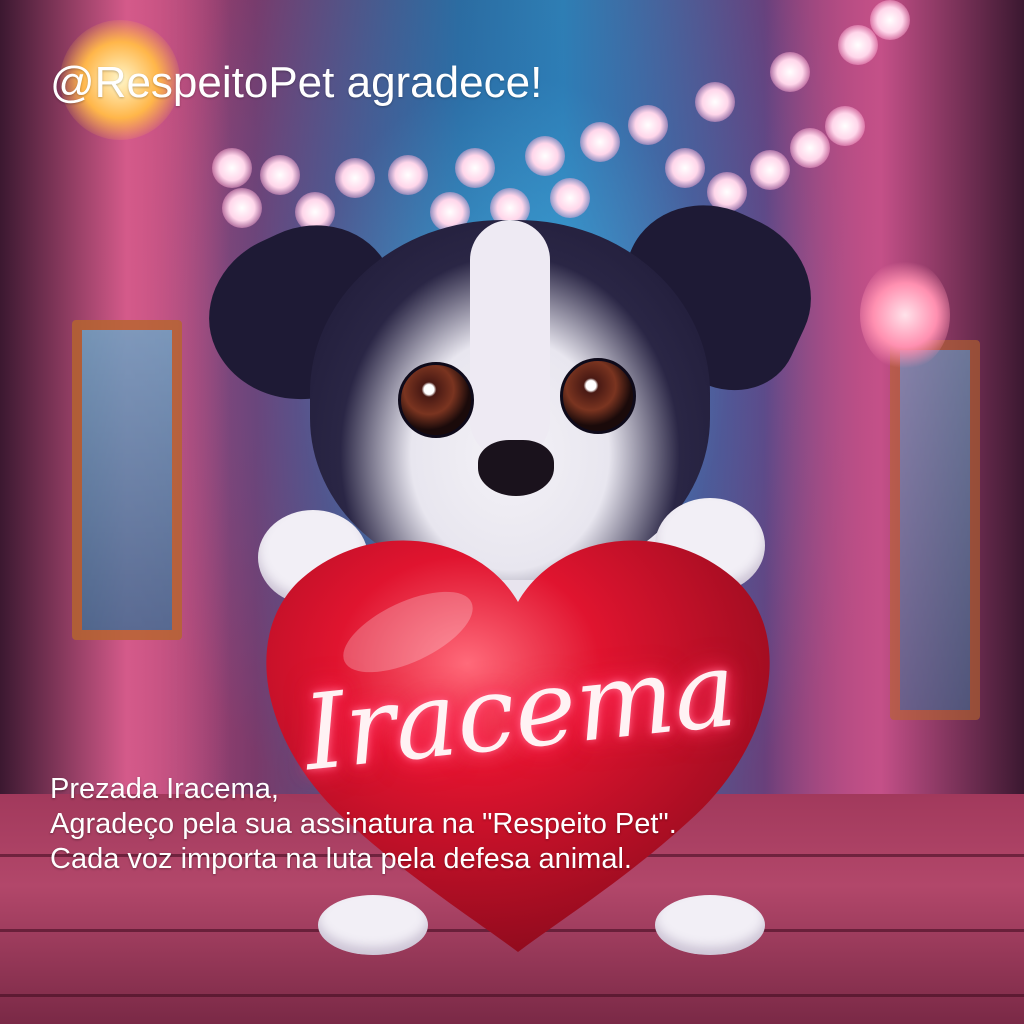 The height and width of the screenshot is (1024, 1024). Describe the element at coordinates (164, 789) in the screenshot. I see `message-greeting: Prezada Iracema,` at that location.